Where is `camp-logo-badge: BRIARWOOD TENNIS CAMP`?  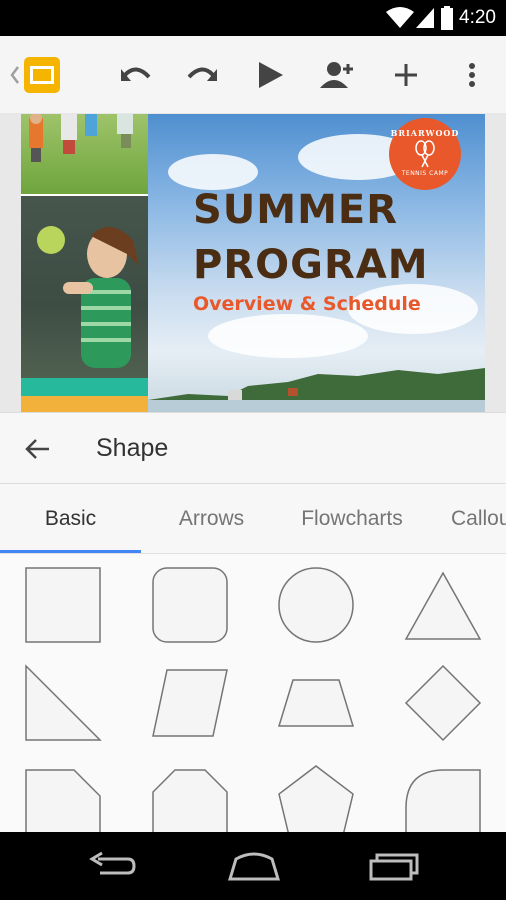
camp-logo-badge: BRIARWOOD TENNIS CAMP is located at coordinates (425, 154).